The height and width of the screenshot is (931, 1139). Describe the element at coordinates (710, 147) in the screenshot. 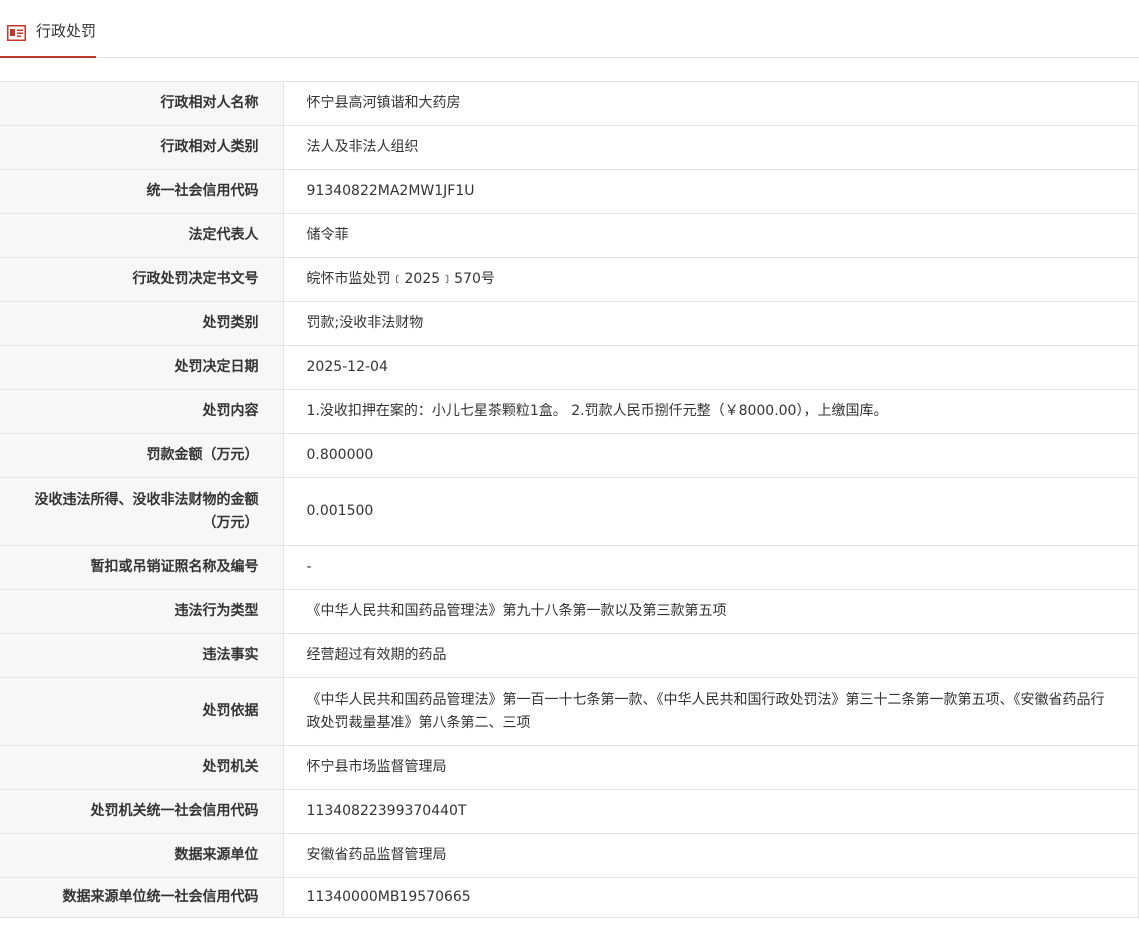

I see `field-value: 法人及非法人组织` at that location.